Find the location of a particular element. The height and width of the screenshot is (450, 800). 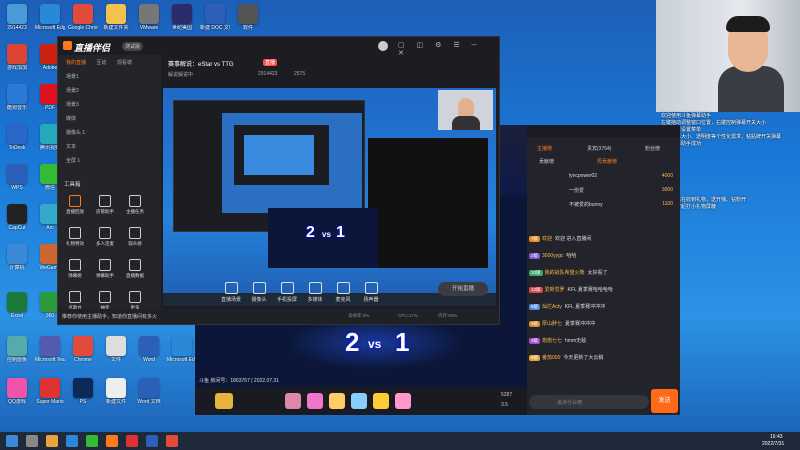

desktop-icon: Word 文档 is located at coordinates (149, 391).